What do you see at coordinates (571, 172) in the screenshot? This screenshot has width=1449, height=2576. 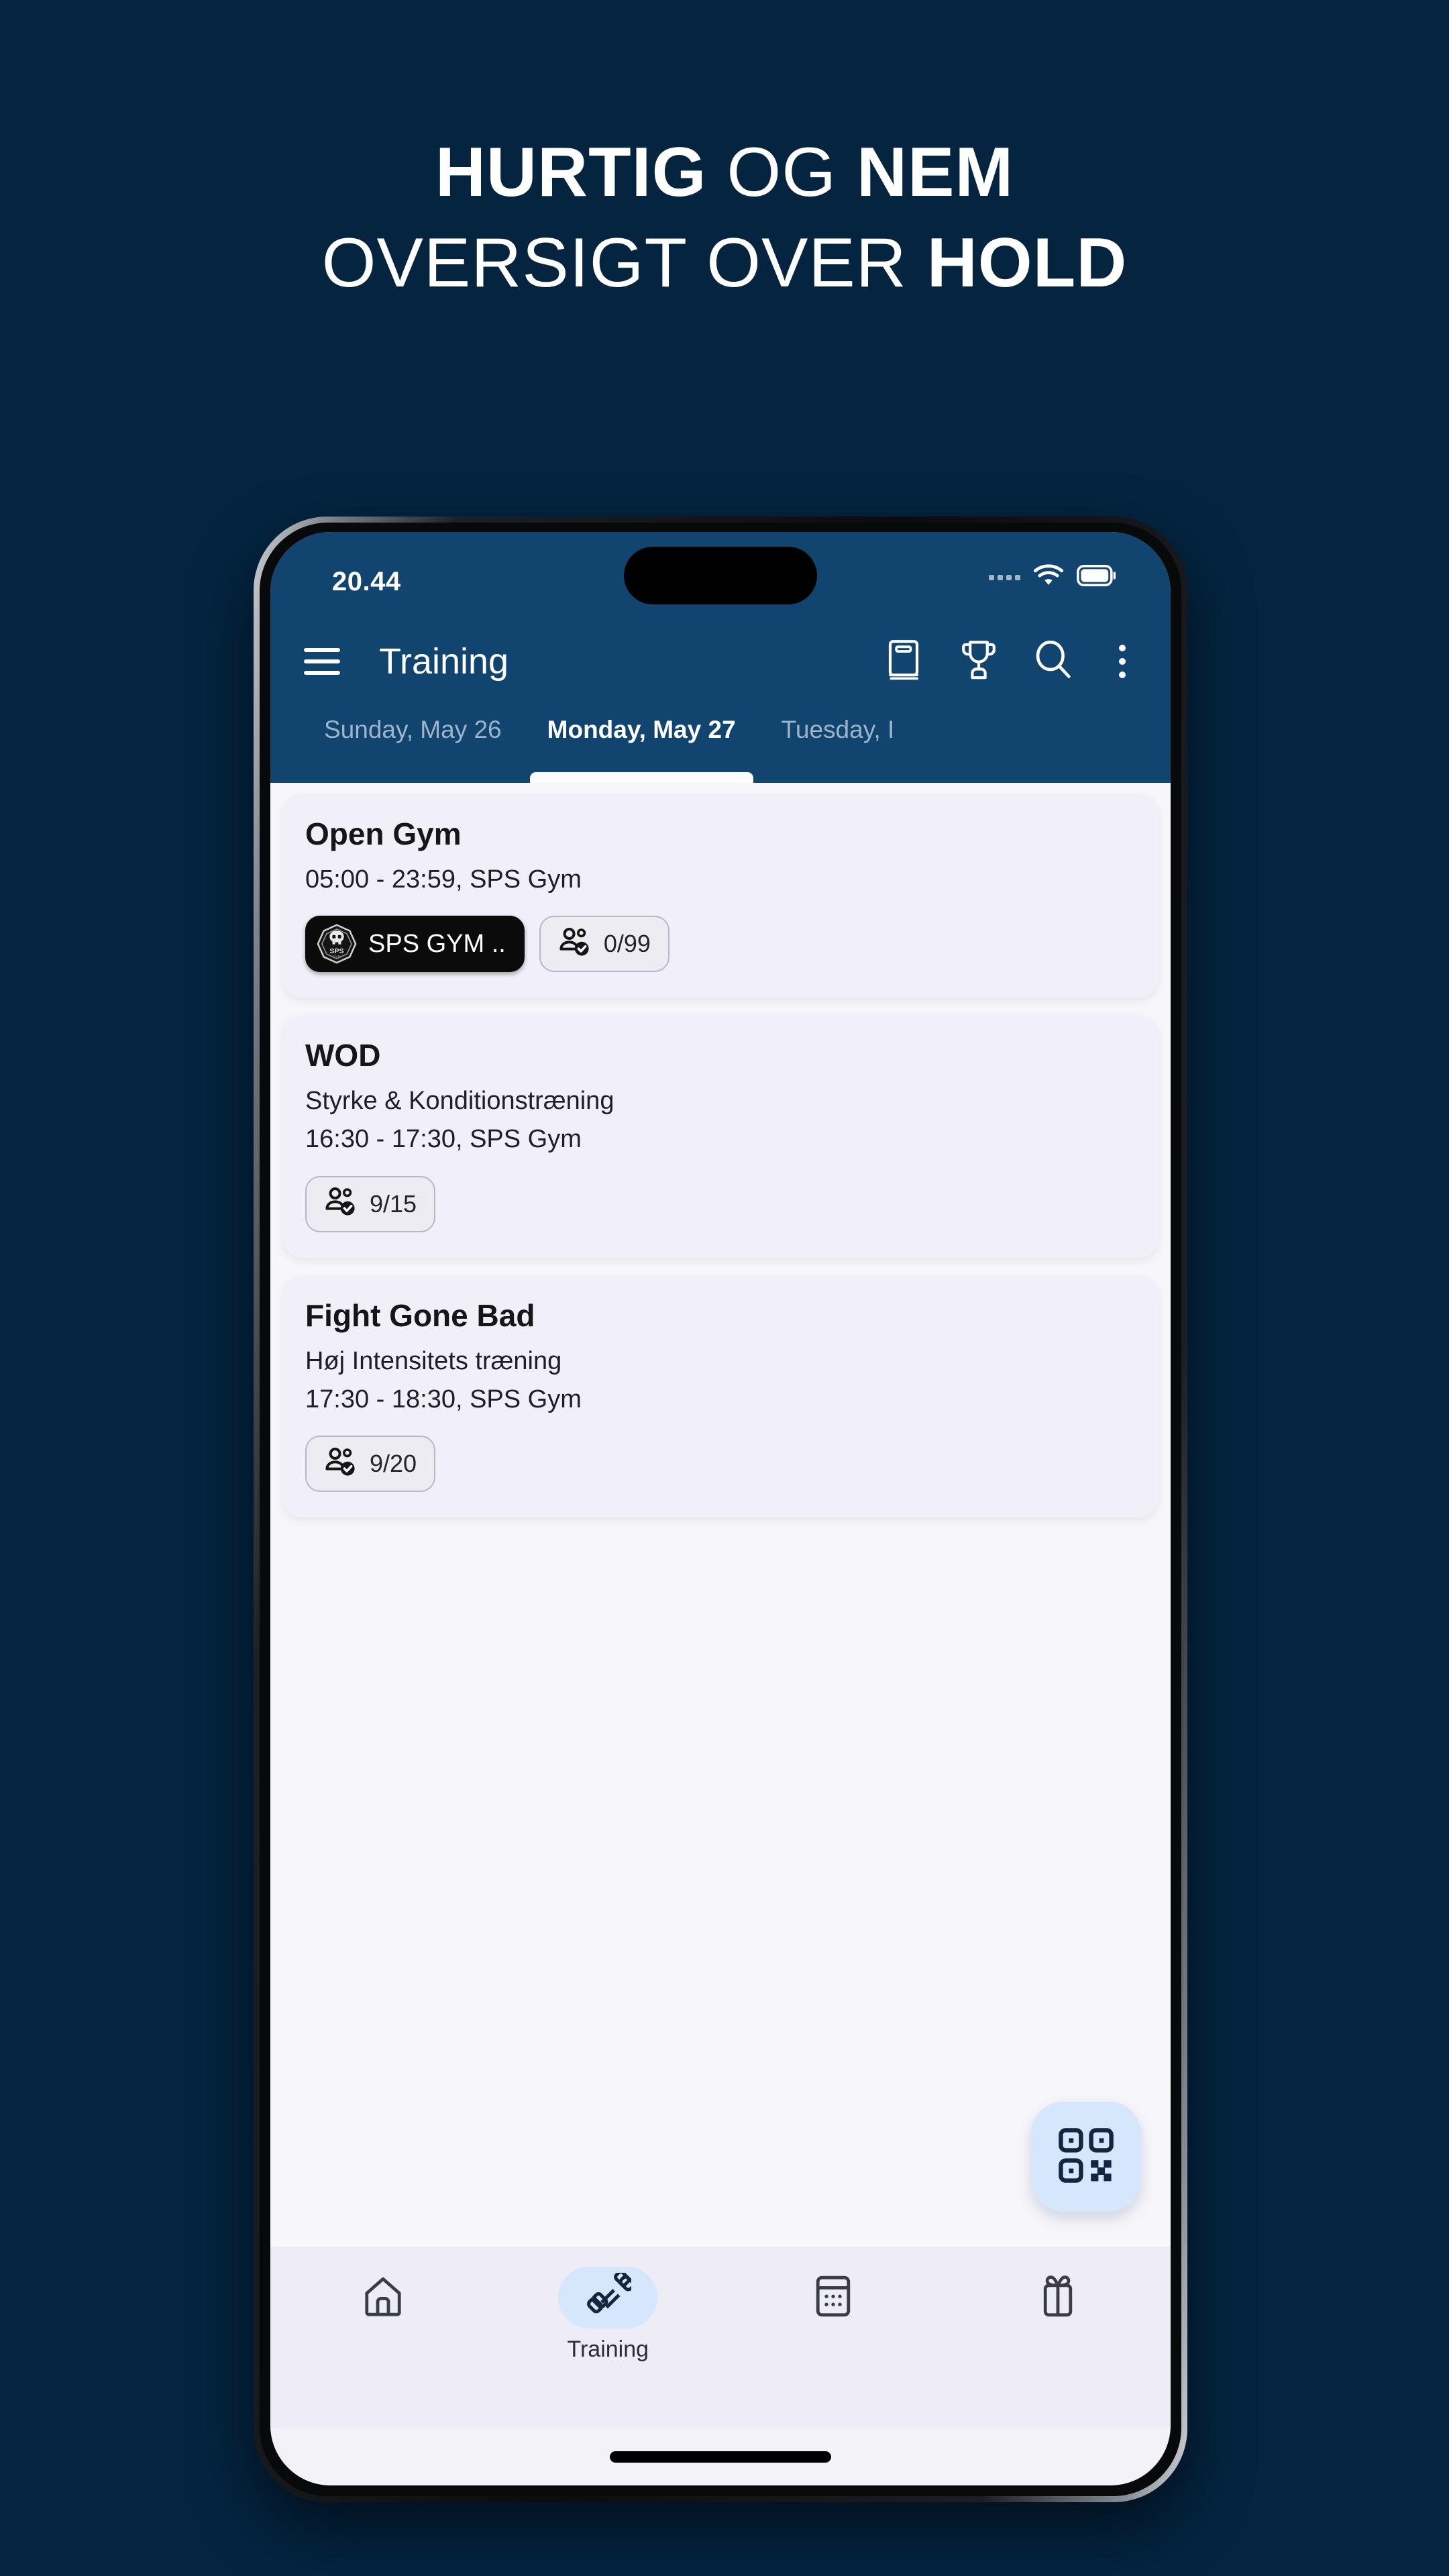 I see `promo-headline-word-hurtig: HURTIG` at bounding box center [571, 172].